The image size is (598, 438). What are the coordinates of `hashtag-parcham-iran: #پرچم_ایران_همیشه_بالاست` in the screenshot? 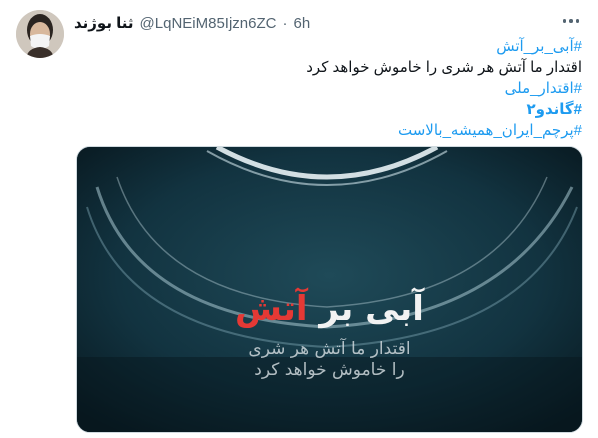 It's located at (328, 130).